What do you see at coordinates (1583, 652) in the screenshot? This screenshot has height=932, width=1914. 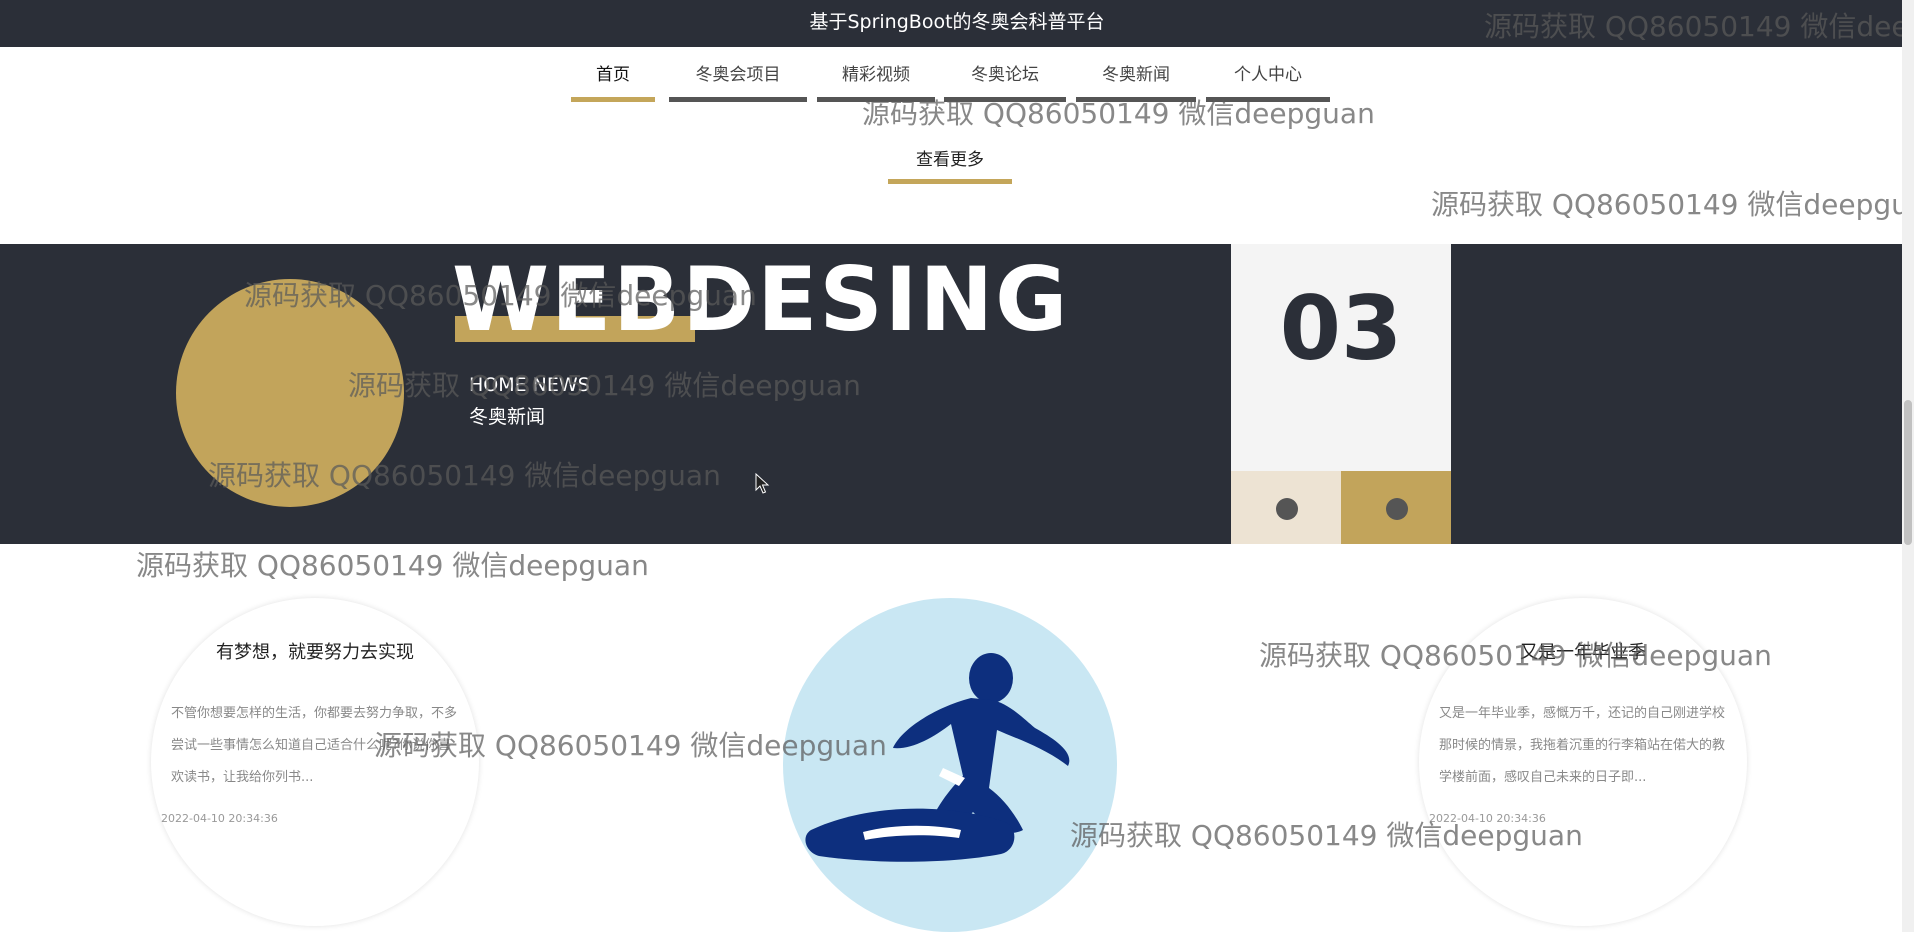 I see `card-title: 又是一年毕业季` at bounding box center [1583, 652].